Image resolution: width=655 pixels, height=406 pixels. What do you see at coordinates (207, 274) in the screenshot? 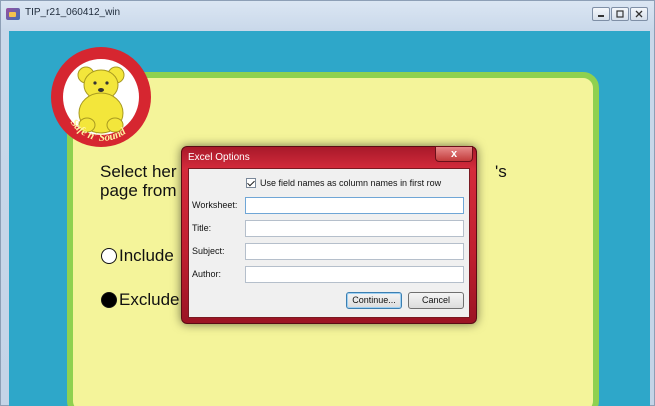
I see `author-label: Author:` at bounding box center [207, 274].